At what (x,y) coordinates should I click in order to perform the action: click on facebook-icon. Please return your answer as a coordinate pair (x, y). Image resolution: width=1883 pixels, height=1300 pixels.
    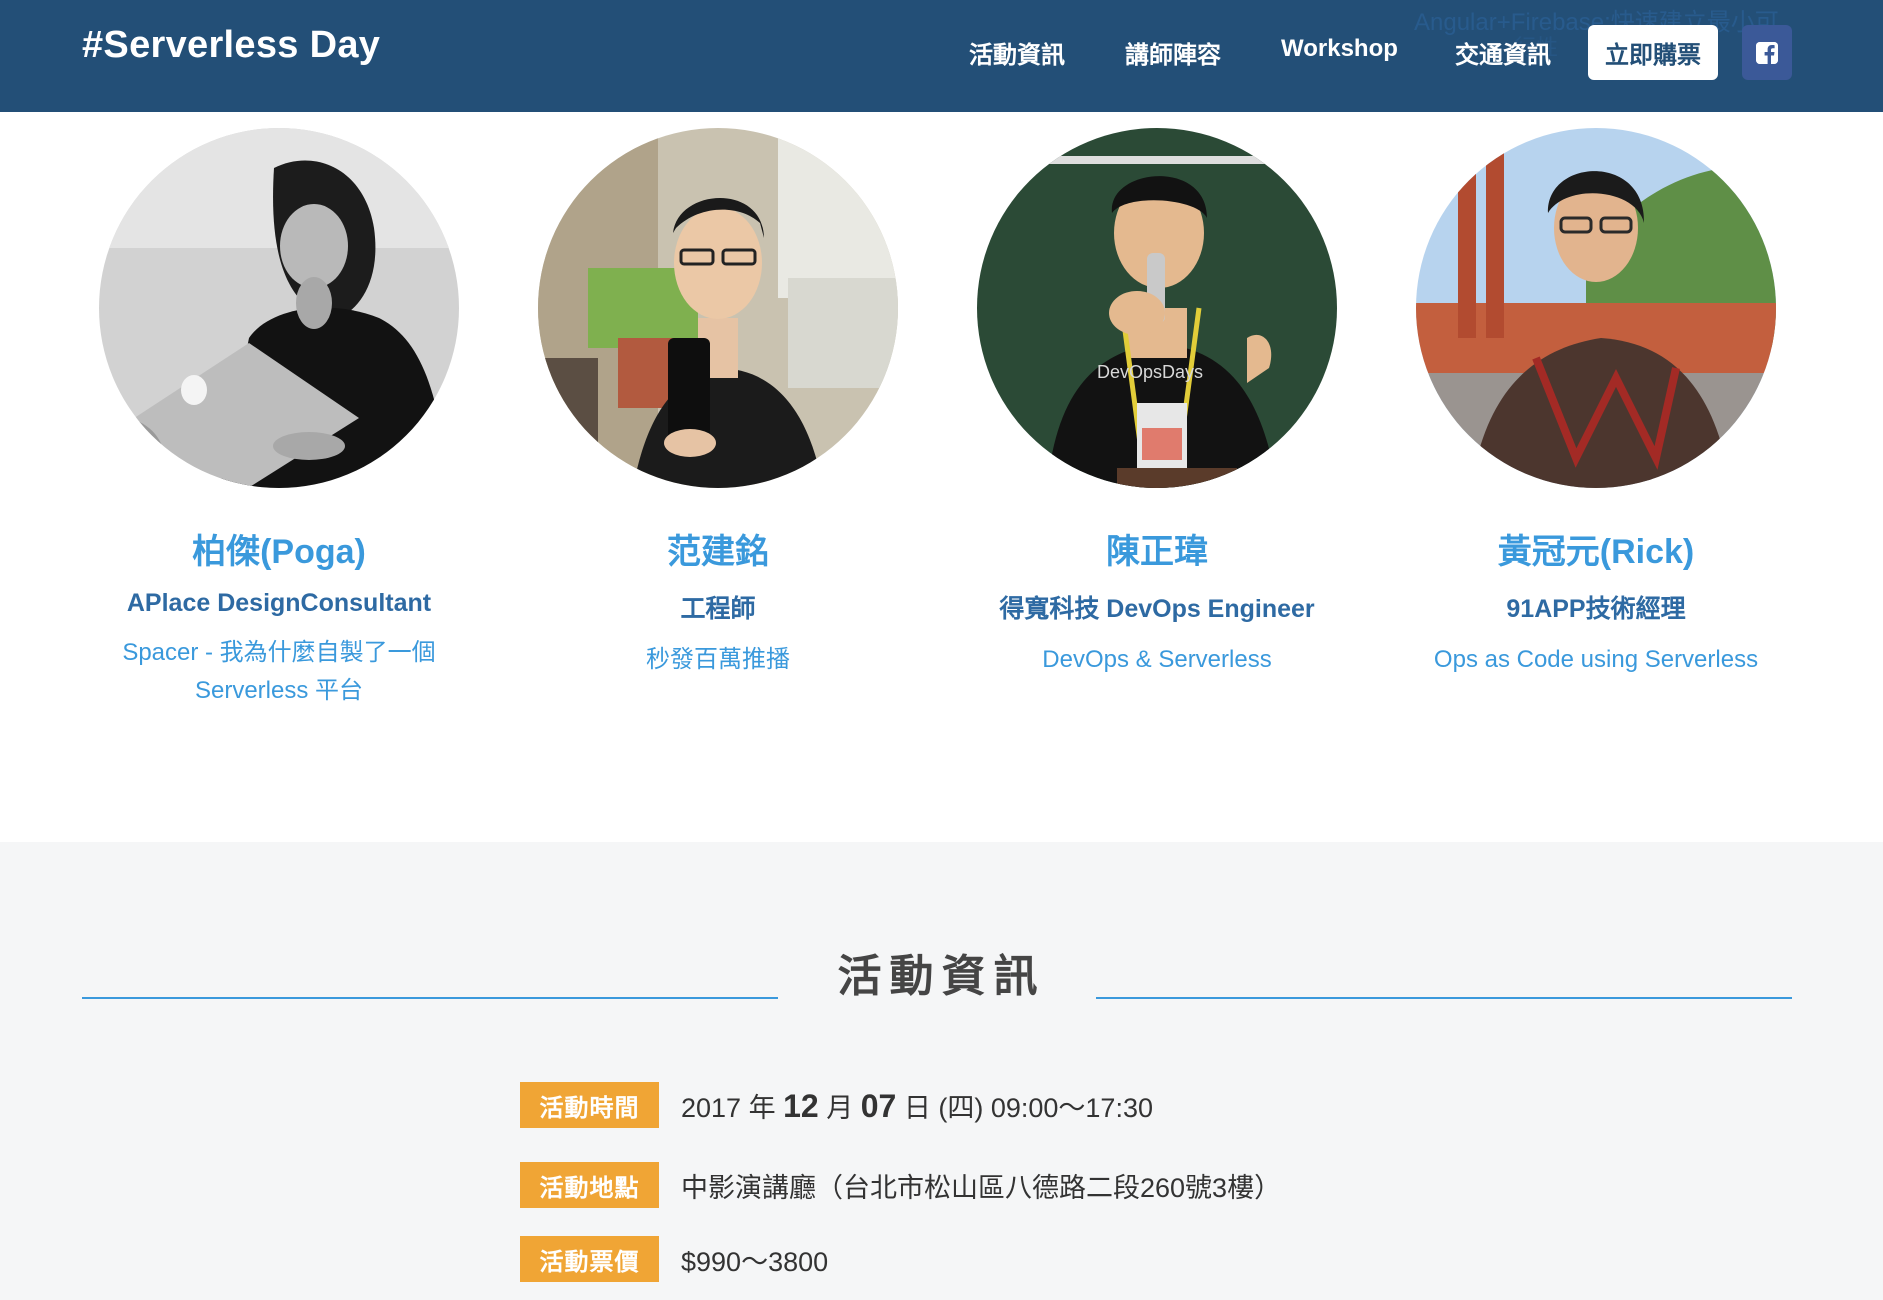
    Looking at the image, I should click on (1767, 52).